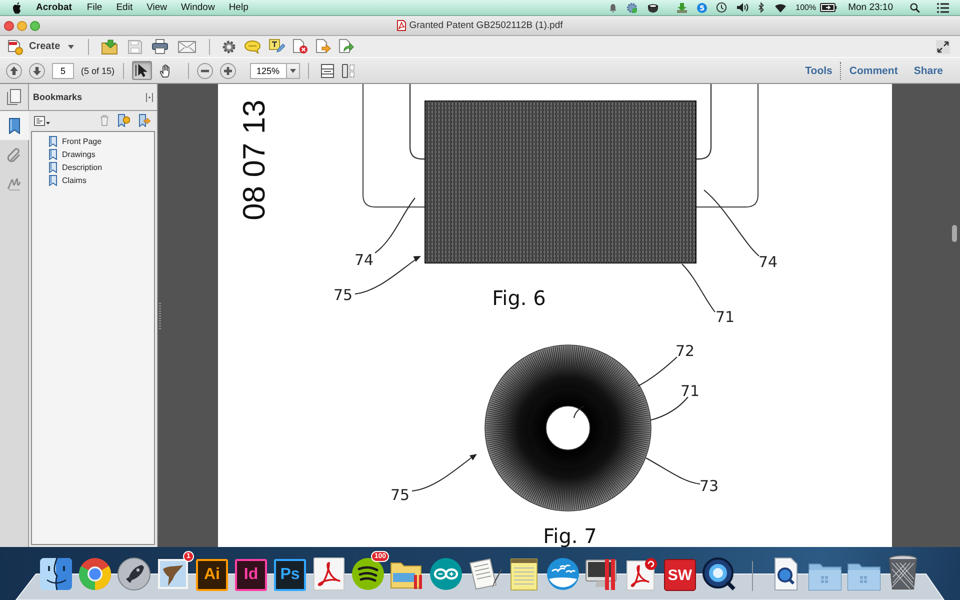 The width and height of the screenshot is (960, 600). I want to click on battery-percentage: 100%, so click(806, 7).